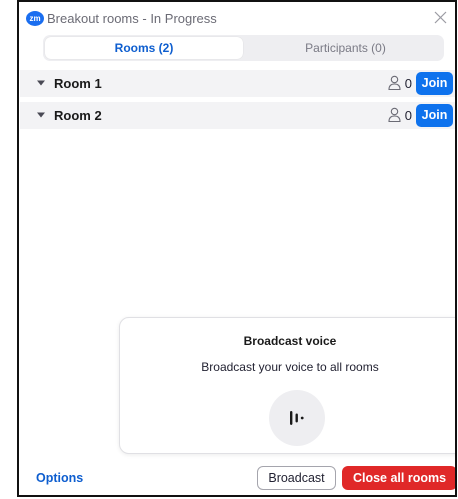 The image size is (458, 499). Describe the element at coordinates (290, 341) in the screenshot. I see `broadcast-voice-title: Broadcast voice` at that location.